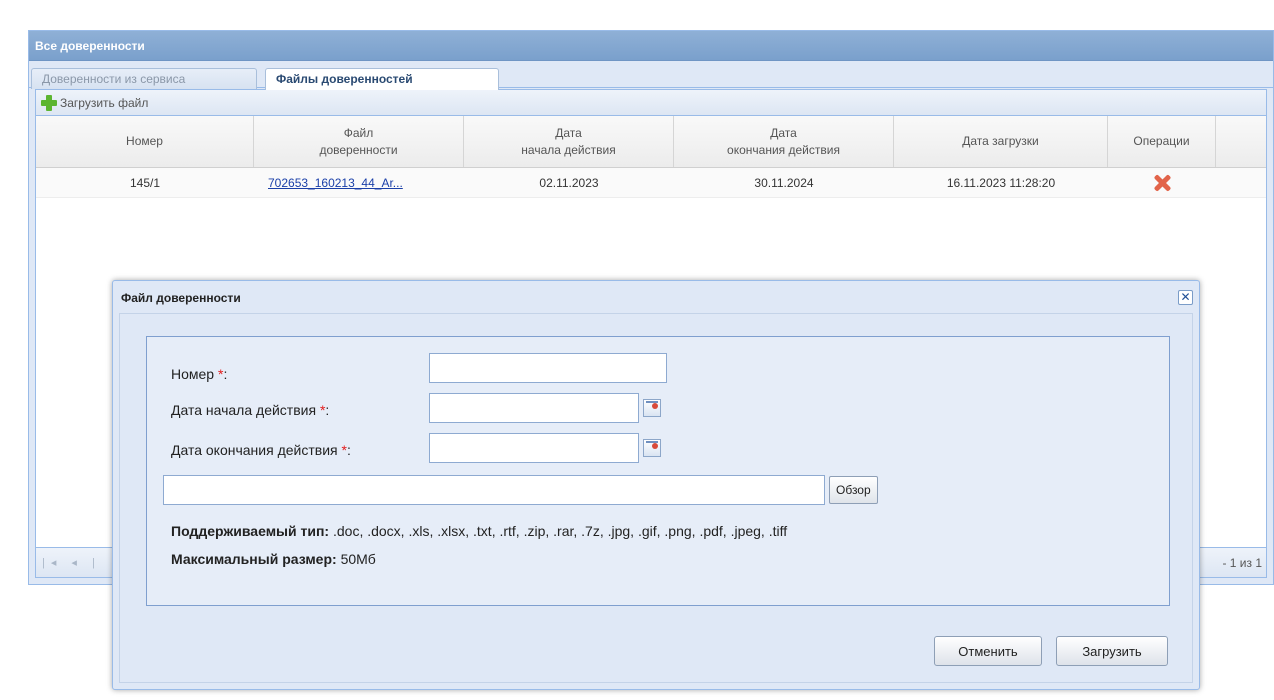 The width and height of the screenshot is (1274, 700). What do you see at coordinates (1001, 182) in the screenshot?
I see `cell-upload-date: 16.11.2023 11:28:20` at bounding box center [1001, 182].